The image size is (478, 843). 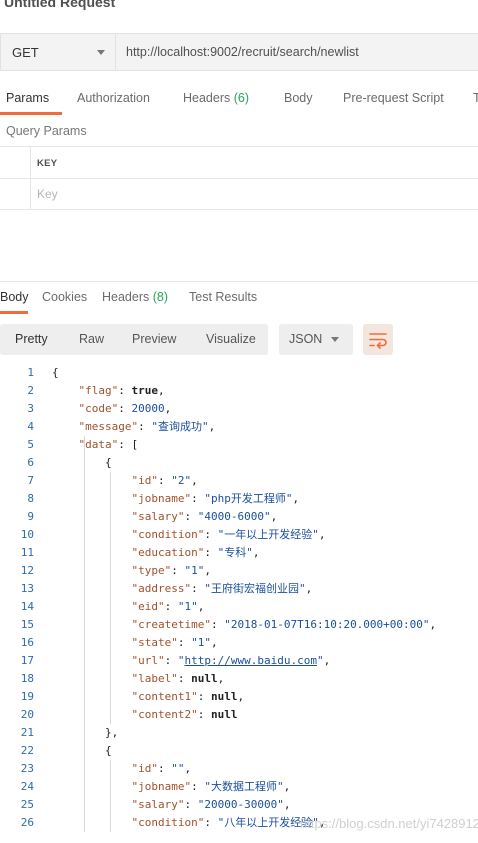 What do you see at coordinates (98, 390) in the screenshot?
I see `code-token: "flag"` at bounding box center [98, 390].